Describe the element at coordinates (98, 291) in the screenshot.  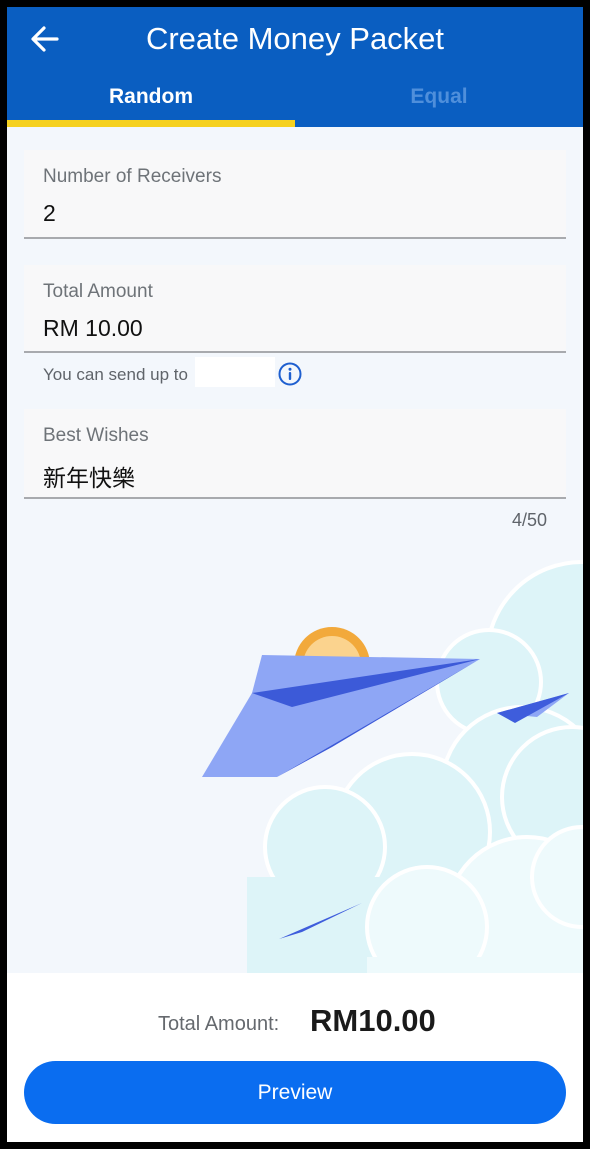
I see `amount-label: Total Amount` at that location.